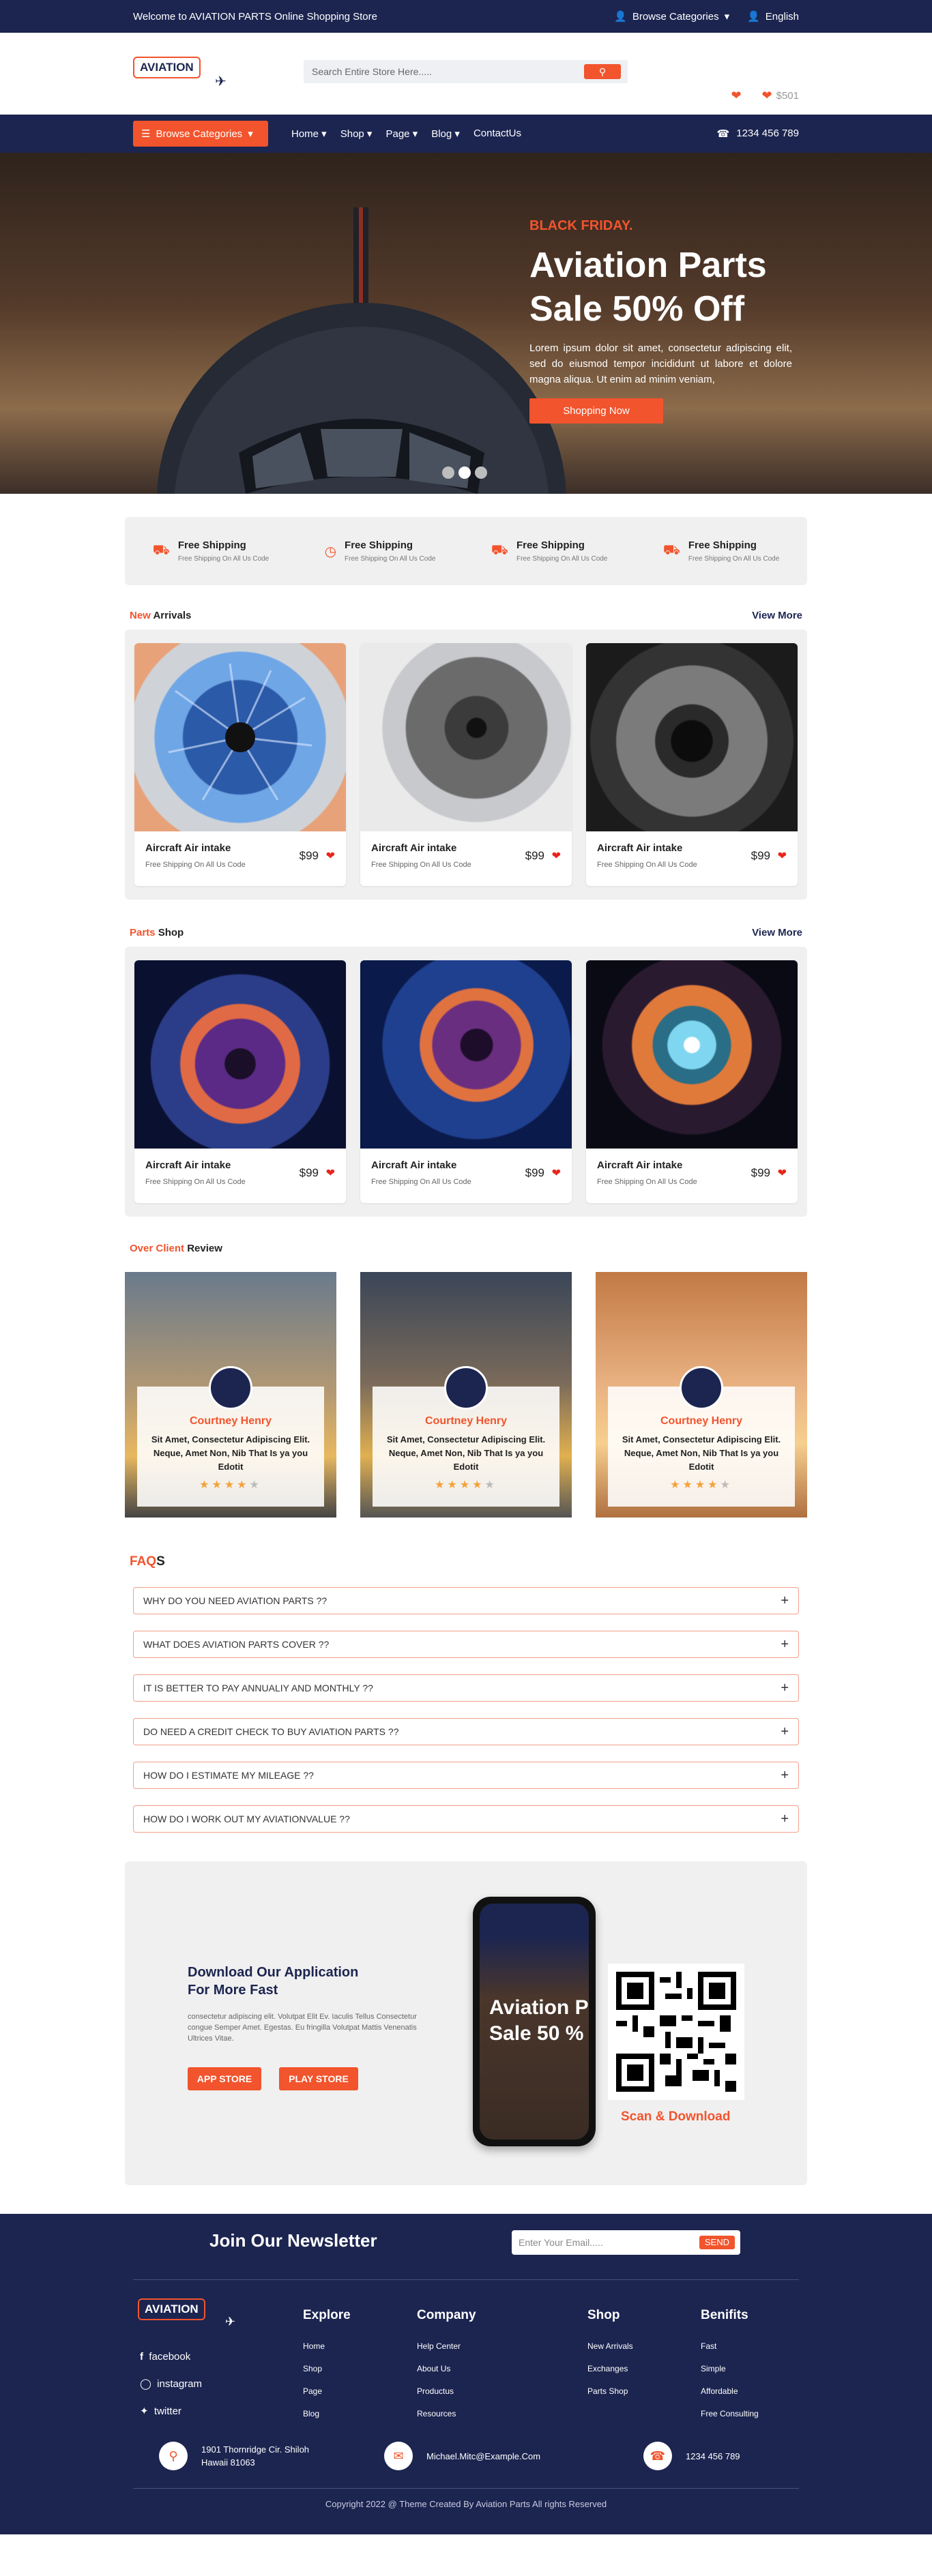  Describe the element at coordinates (255, 2449) in the screenshot. I see `address-line1: 1901 Thornridge Cir. Shiloh` at that location.